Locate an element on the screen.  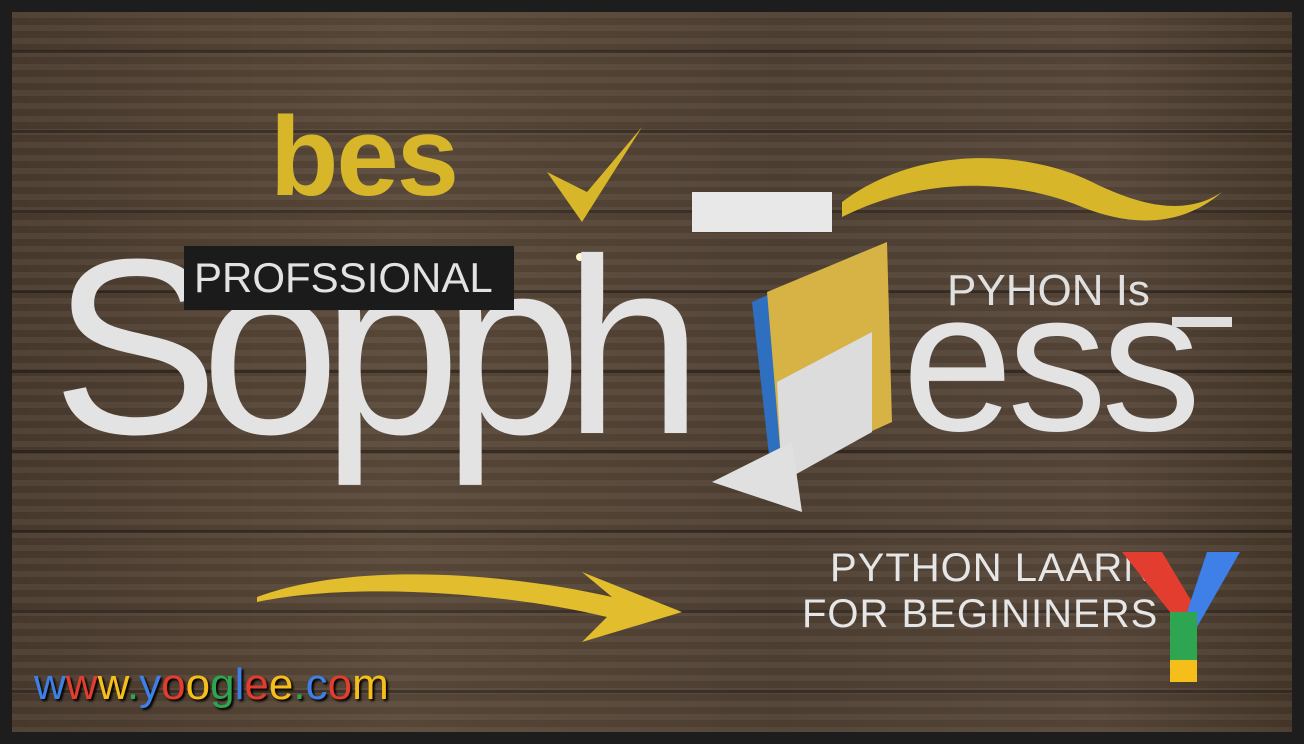
url-letter: m is located at coordinates (370, 684).